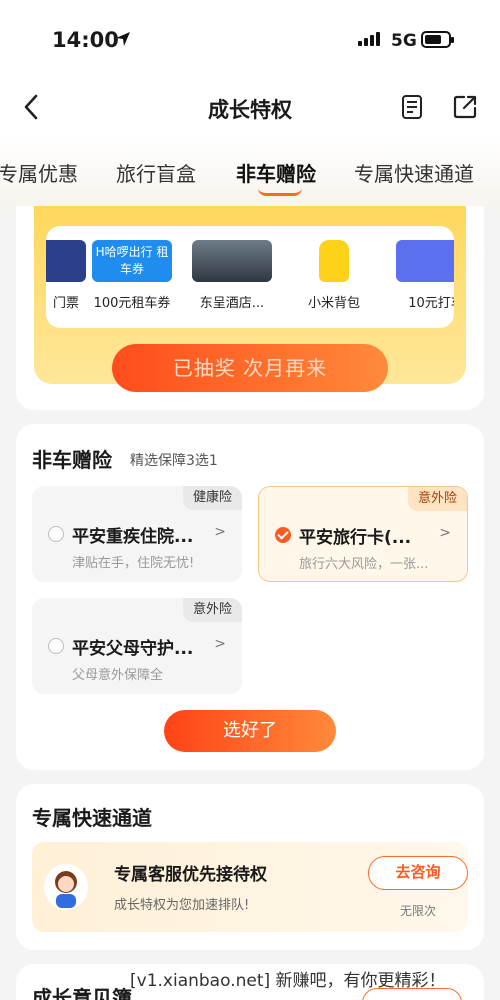  What do you see at coordinates (212, 498) in the screenshot?
I see `insurance-tag: 健康险` at bounding box center [212, 498].